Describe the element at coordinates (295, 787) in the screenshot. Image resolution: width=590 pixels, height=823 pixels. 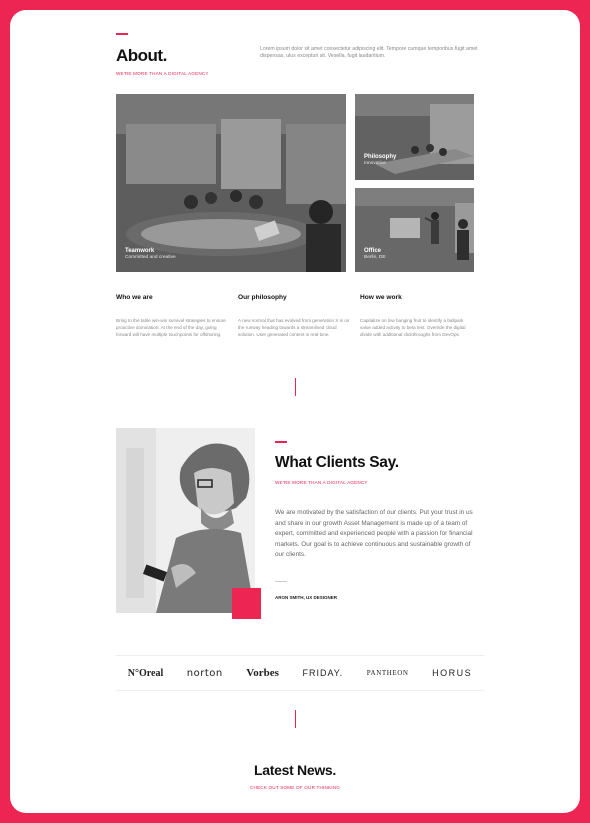
I see `news-subtitle: CHECK OUT SOME OF OUR THINKING` at that location.